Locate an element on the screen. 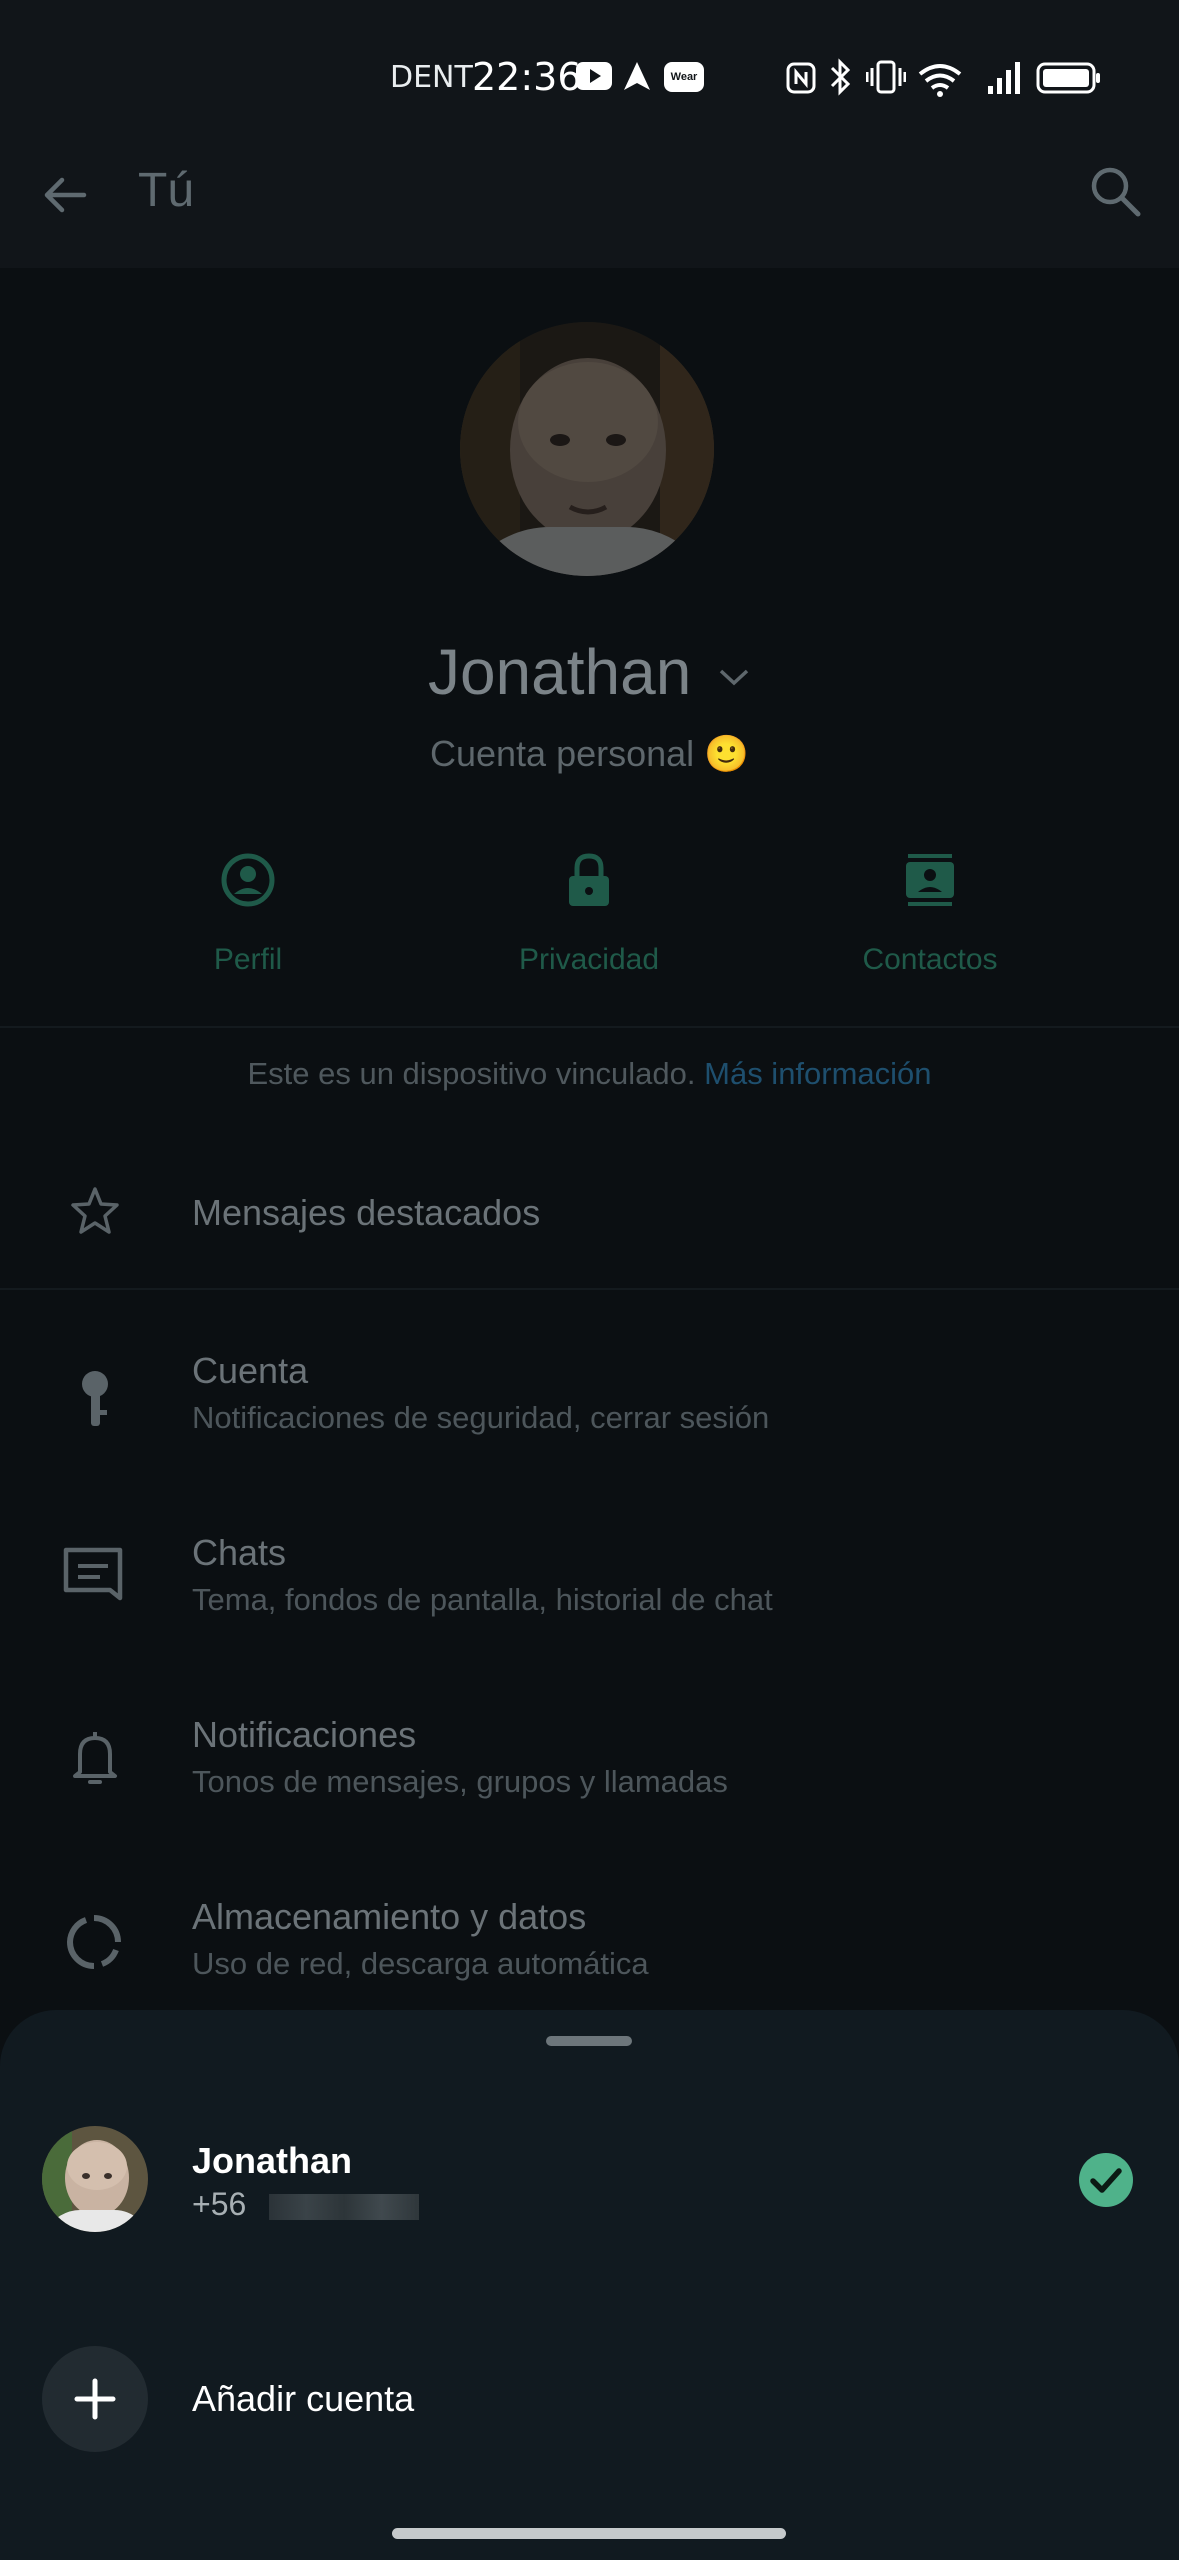 The width and height of the screenshot is (1179, 2560). menu-item-subtitle: Tonos de mensajes, grupos y llamadas is located at coordinates (460, 1781).